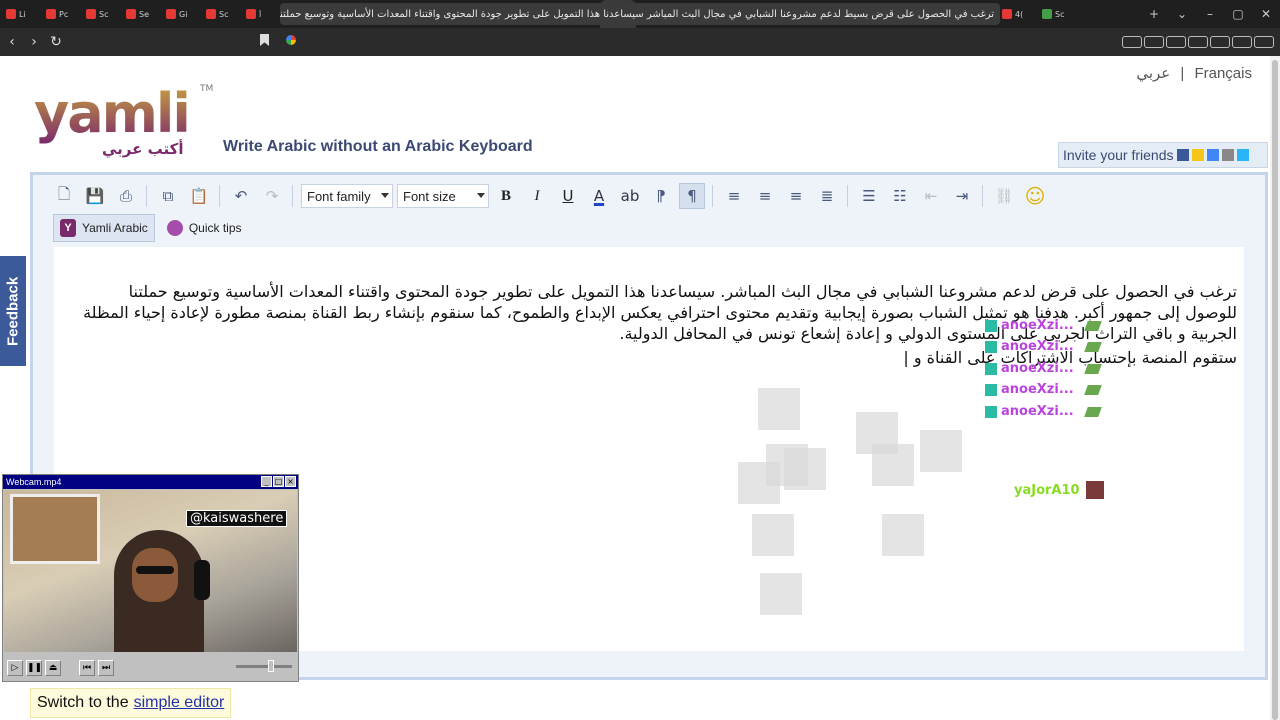 This screenshot has width=1280, height=720. What do you see at coordinates (199, 196) in the screenshot?
I see `paste-icon: 📋` at bounding box center [199, 196].